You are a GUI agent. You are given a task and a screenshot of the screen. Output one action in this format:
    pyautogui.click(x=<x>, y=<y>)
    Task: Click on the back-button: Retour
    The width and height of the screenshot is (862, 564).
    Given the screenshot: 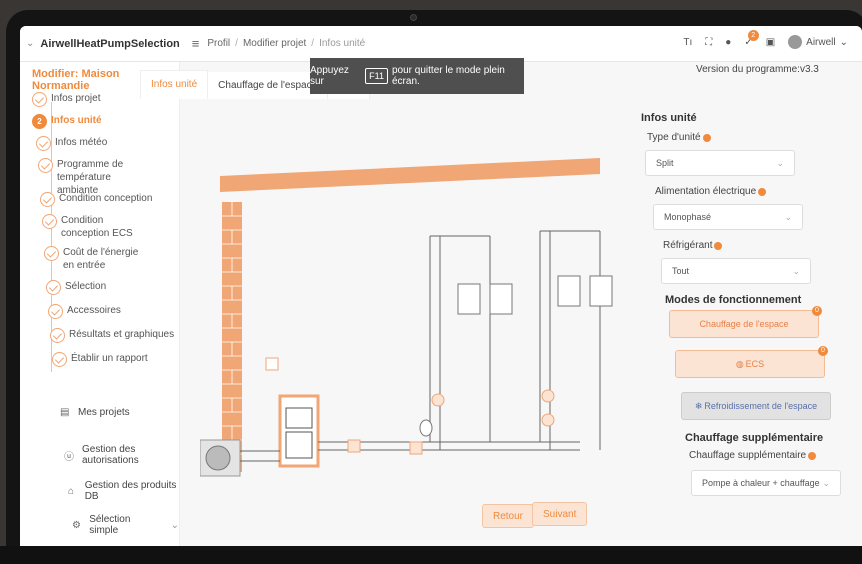 What is the action you would take?
    pyautogui.click(x=508, y=516)
    